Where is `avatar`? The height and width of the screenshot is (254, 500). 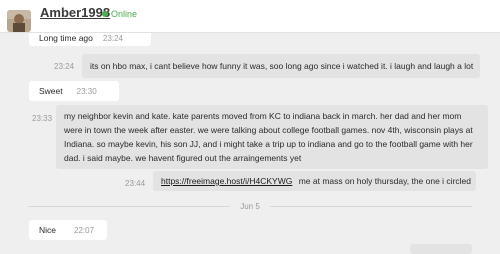 avatar is located at coordinates (19, 21).